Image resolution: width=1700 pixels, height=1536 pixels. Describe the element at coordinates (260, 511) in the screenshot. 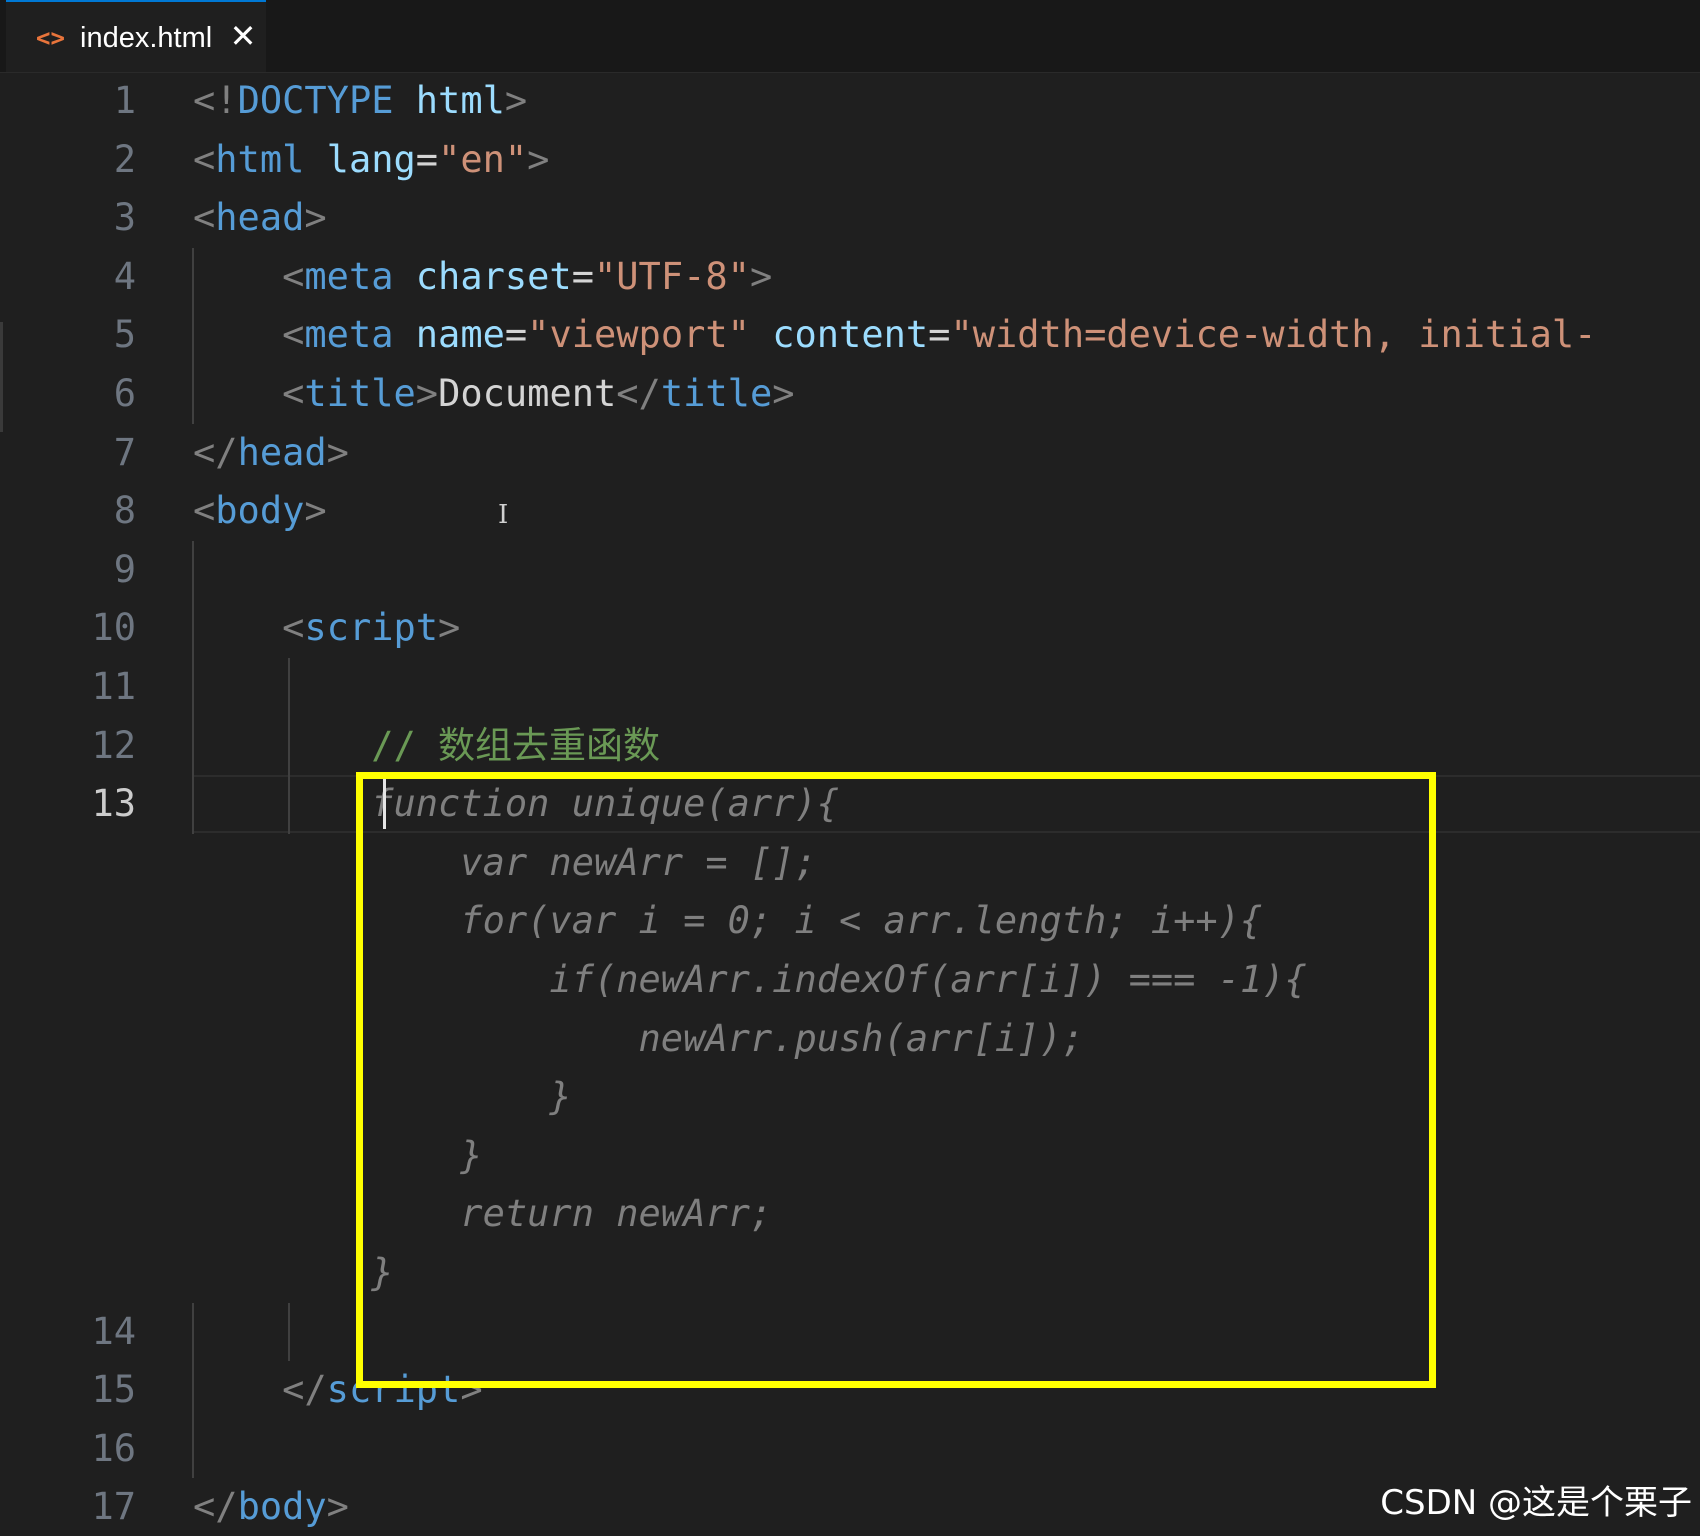

I see `code-token: body` at that location.